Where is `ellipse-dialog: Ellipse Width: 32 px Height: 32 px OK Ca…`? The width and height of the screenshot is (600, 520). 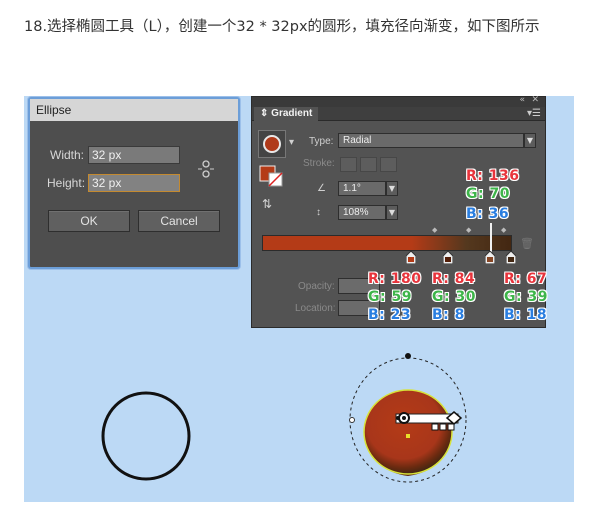 ellipse-dialog: Ellipse Width: 32 px Height: 32 px OK Ca… is located at coordinates (134, 183).